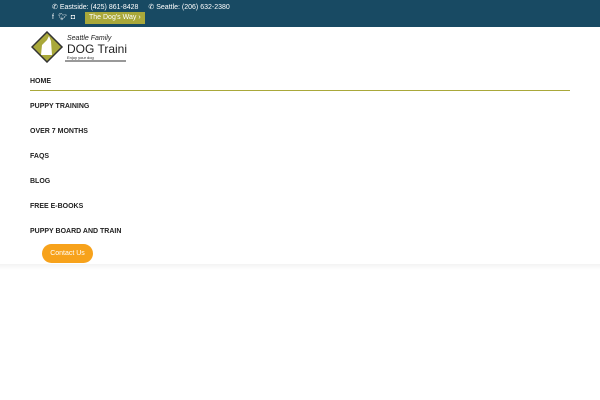 Image resolution: width=600 pixels, height=400 pixels. Describe the element at coordinates (89, 38) in the screenshot. I see `logo-line1: Seattle Family` at that location.